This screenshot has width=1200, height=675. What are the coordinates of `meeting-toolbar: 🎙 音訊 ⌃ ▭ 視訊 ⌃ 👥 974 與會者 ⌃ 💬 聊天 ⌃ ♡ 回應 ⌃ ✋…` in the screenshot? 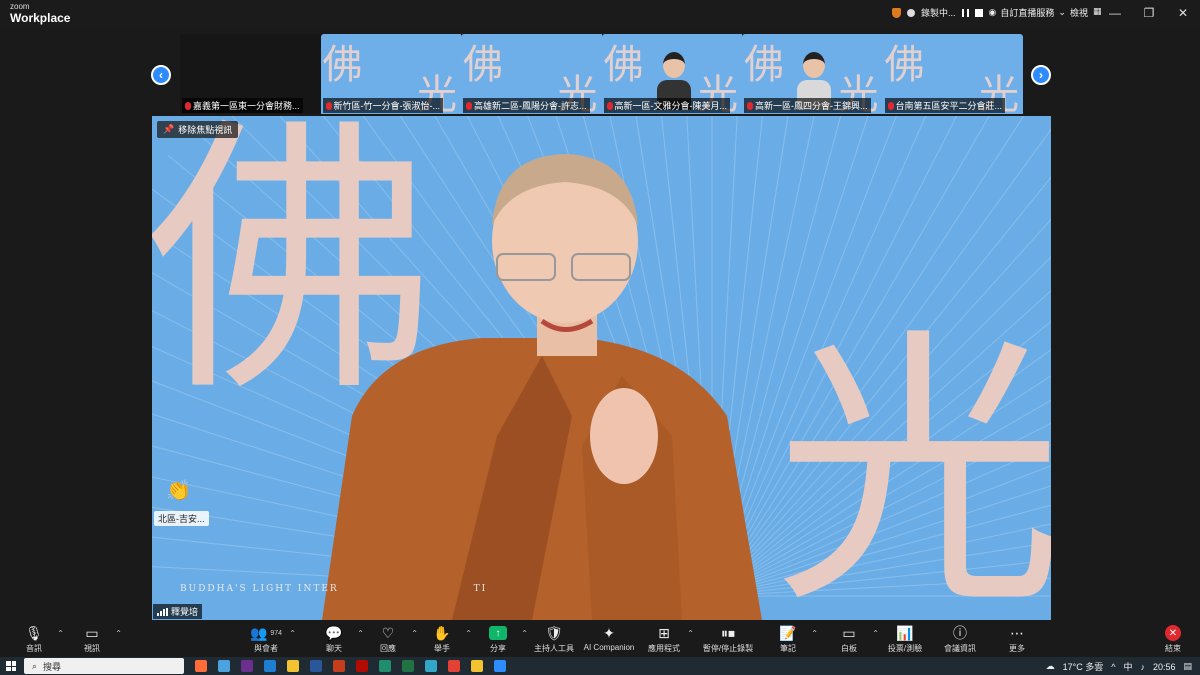 It's located at (600, 639).